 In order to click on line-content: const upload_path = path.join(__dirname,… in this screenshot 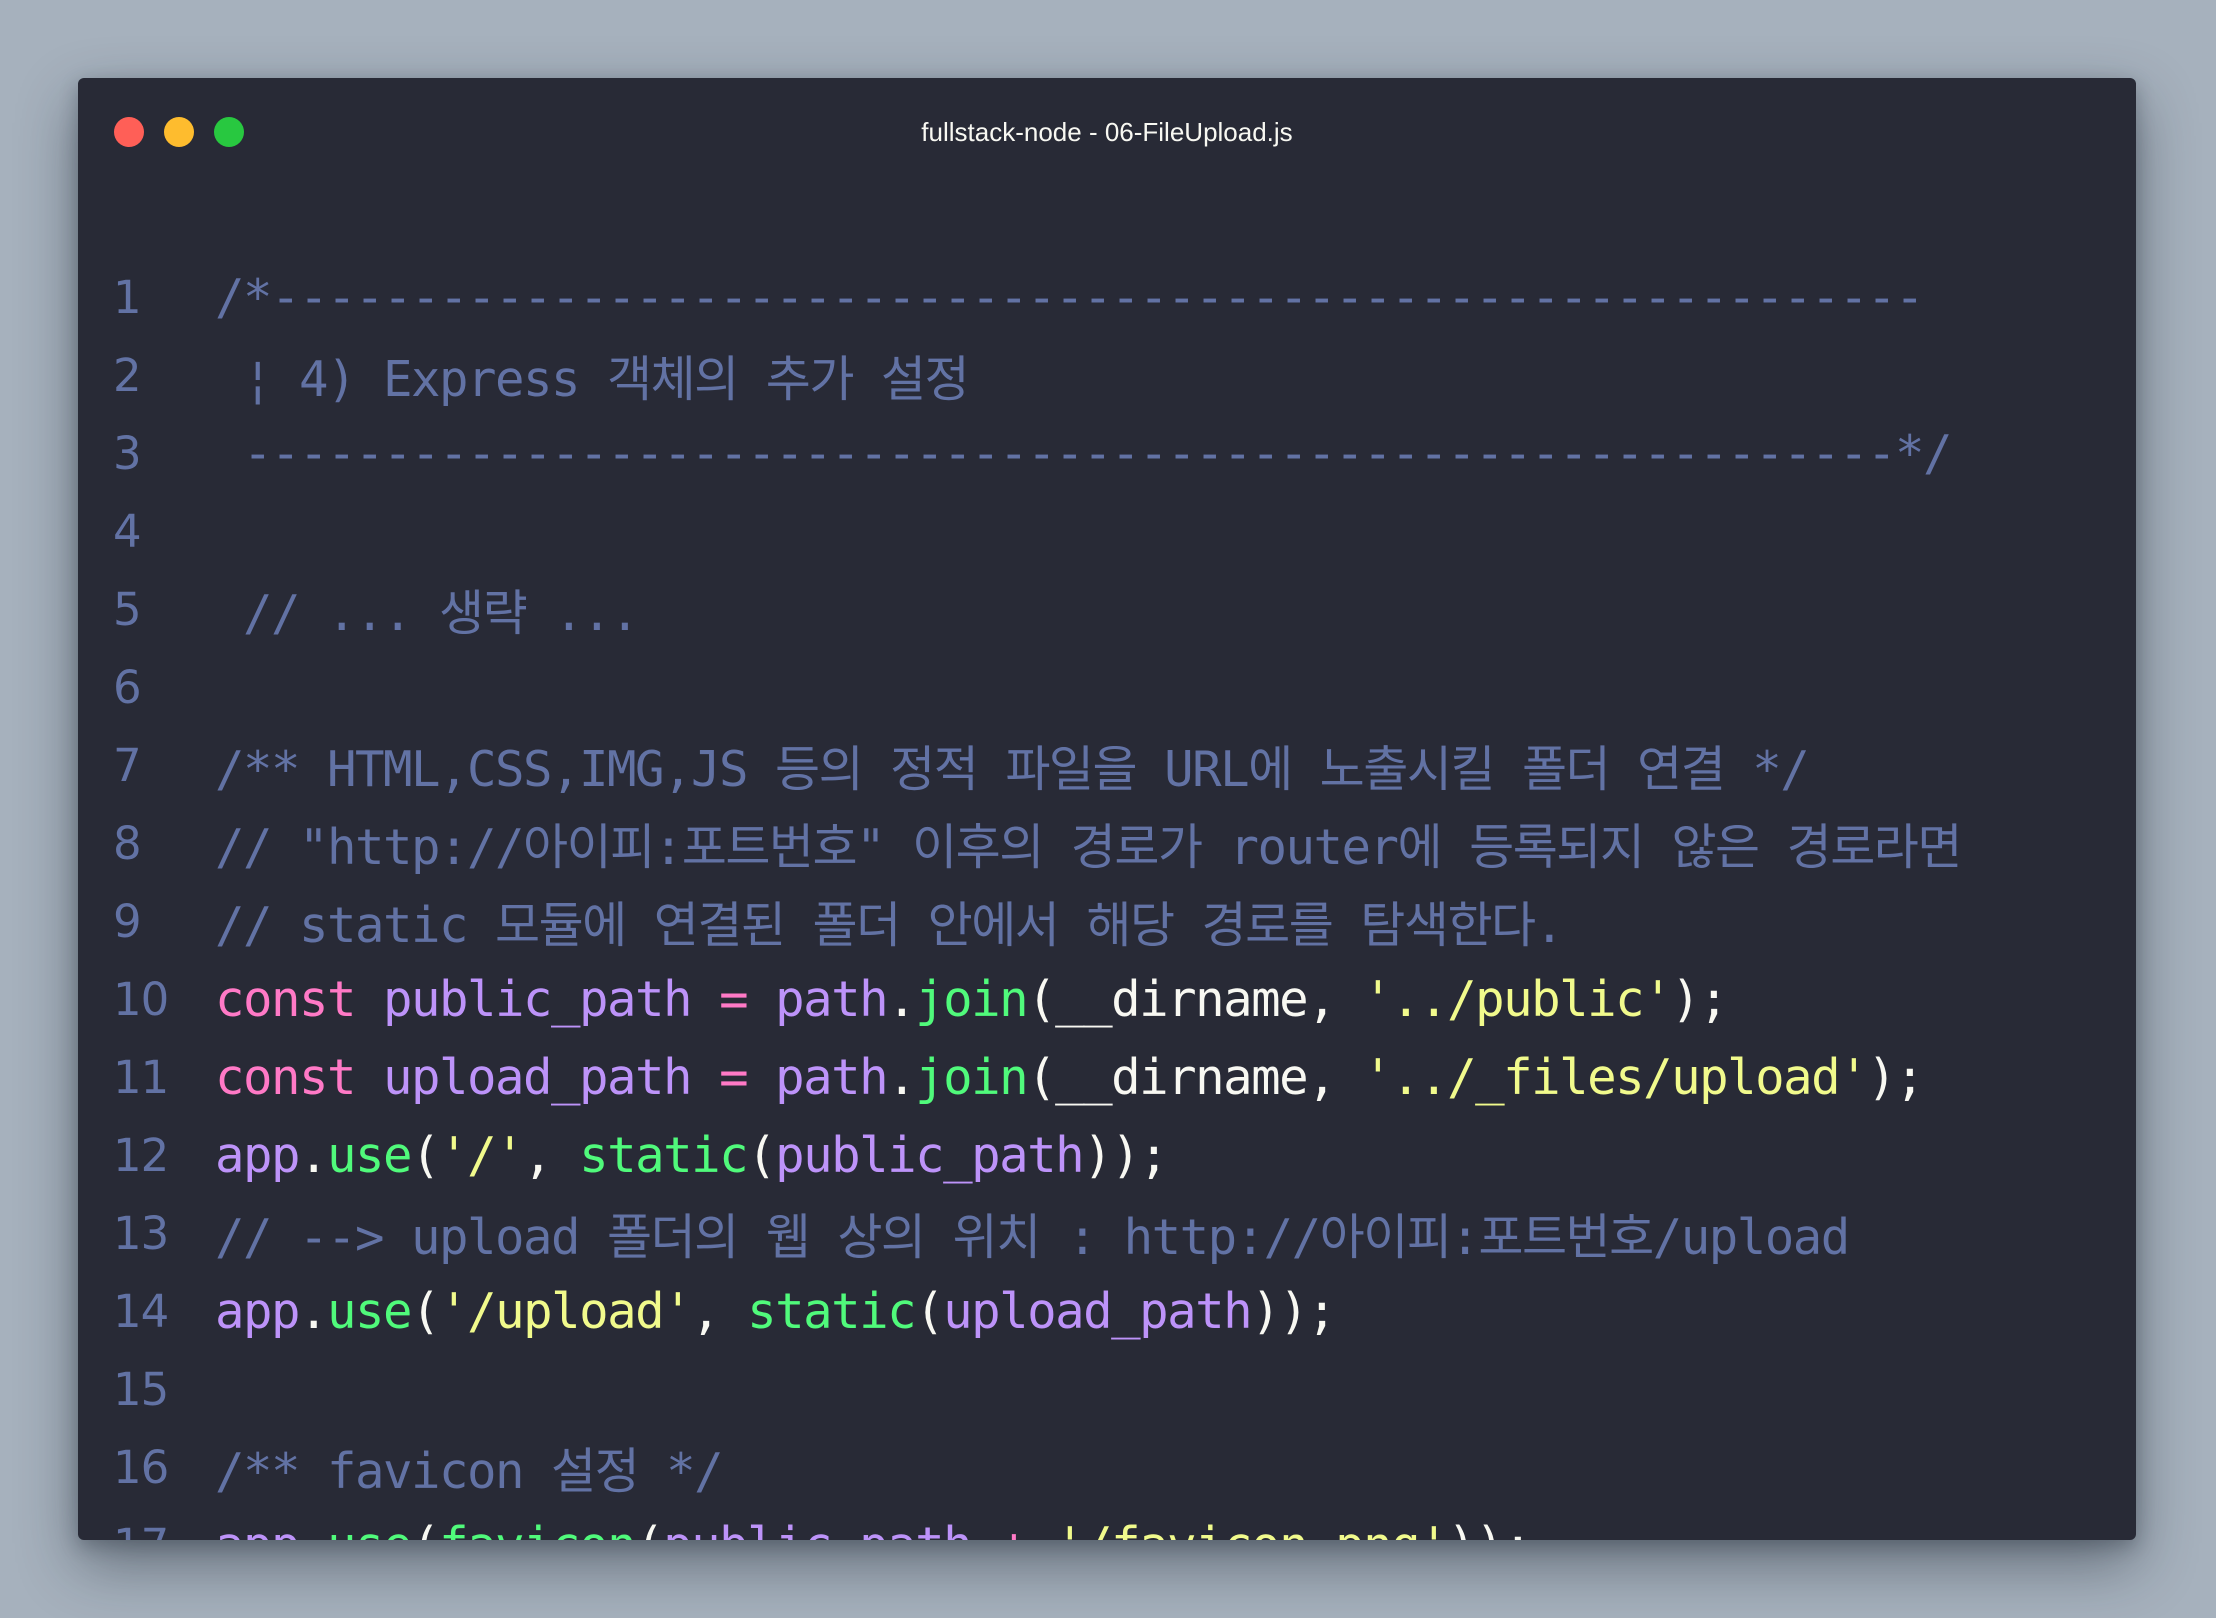, I will do `click(1070, 1077)`.